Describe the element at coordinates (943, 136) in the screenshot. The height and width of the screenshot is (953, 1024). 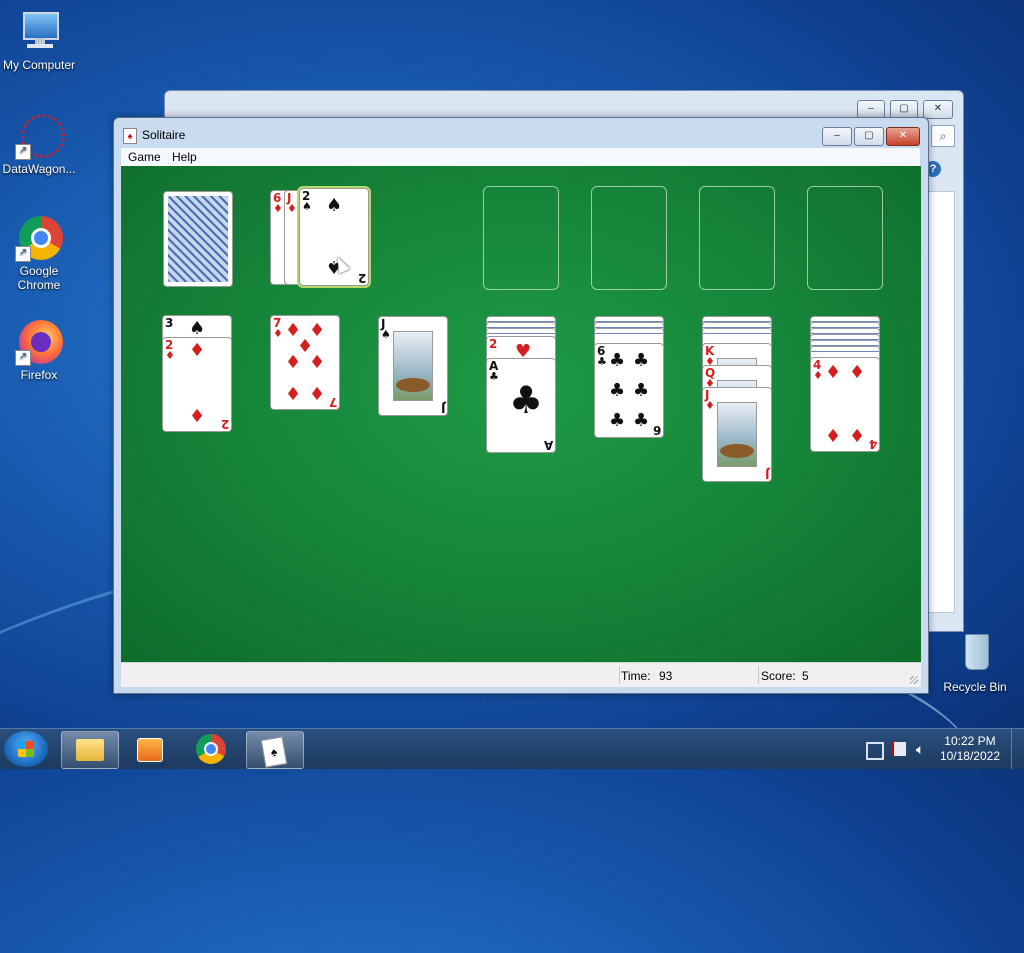
I see `search-icon: ⌕` at that location.